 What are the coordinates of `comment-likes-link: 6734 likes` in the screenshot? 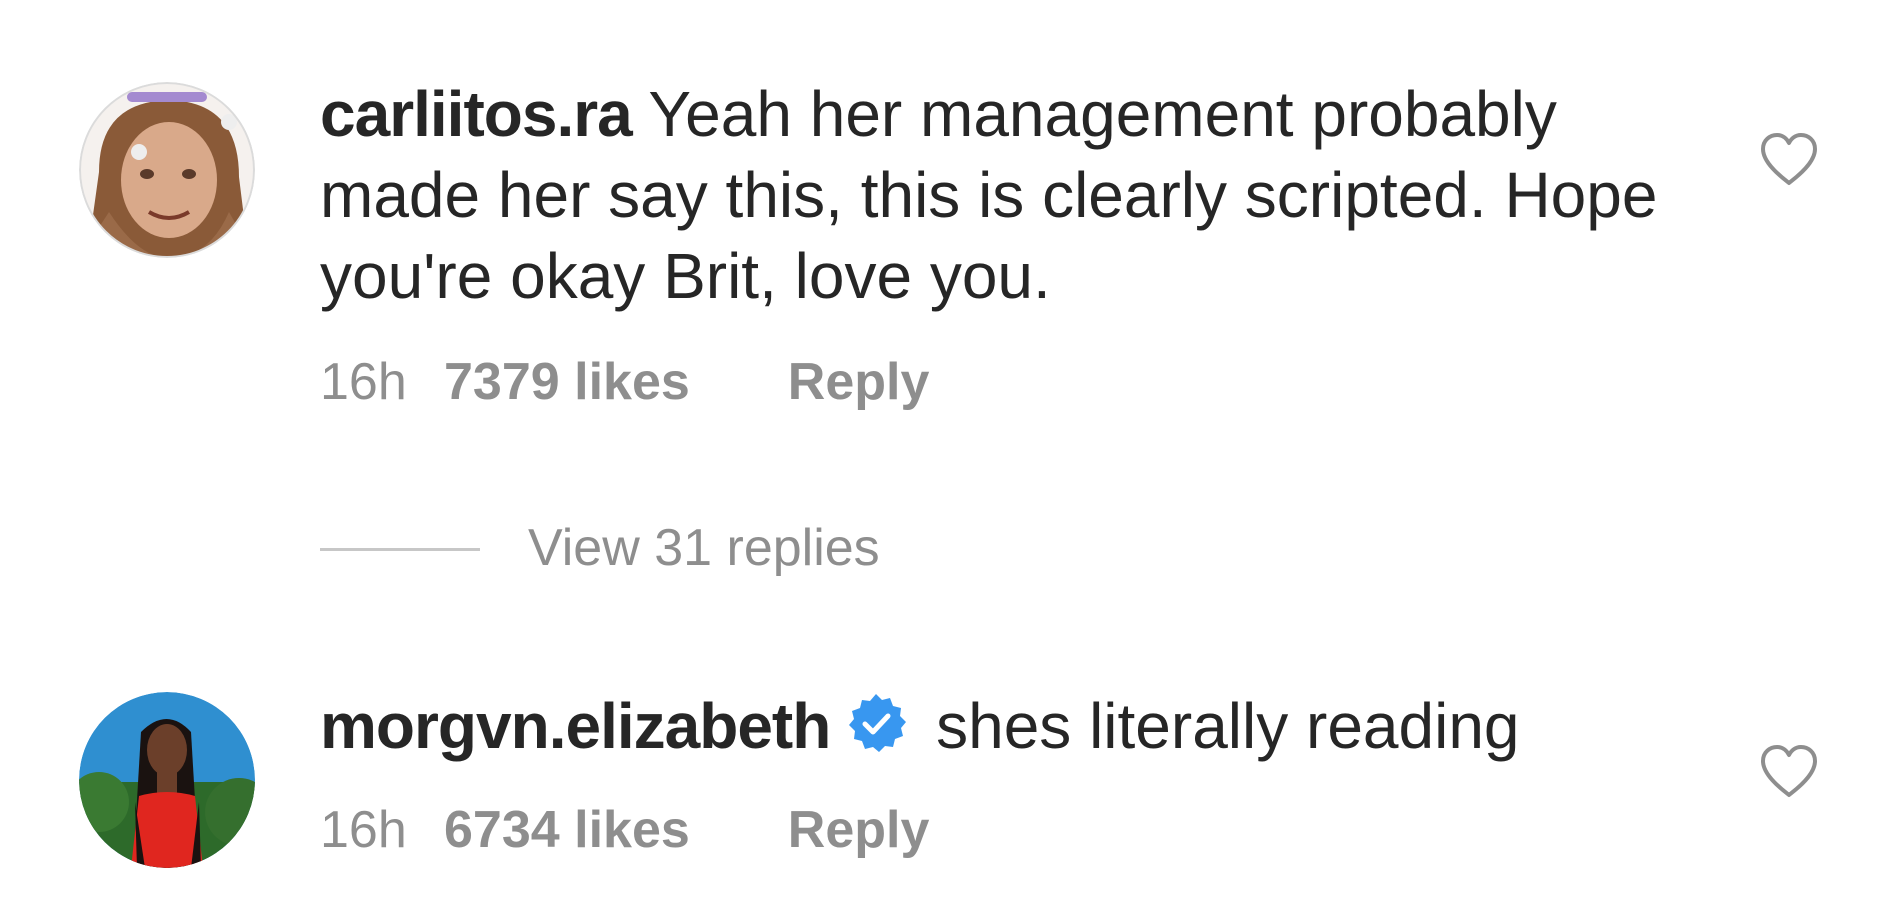 It's located at (567, 830).